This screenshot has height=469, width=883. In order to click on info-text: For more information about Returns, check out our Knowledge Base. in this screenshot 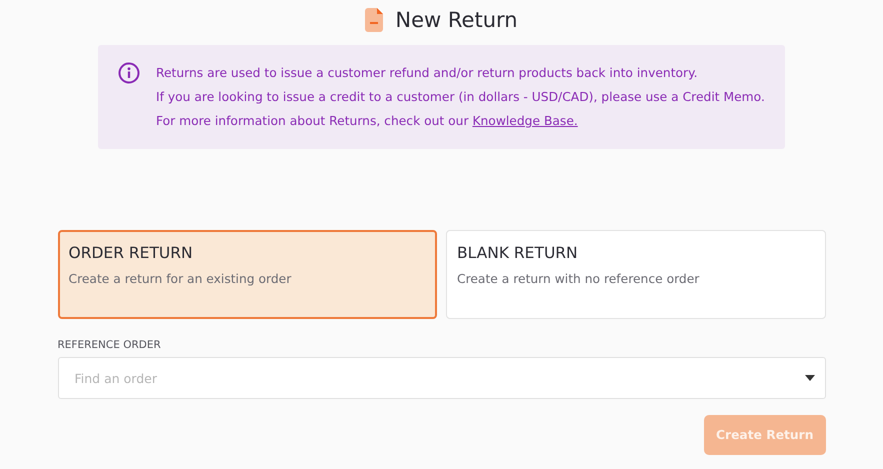, I will do `click(367, 121)`.